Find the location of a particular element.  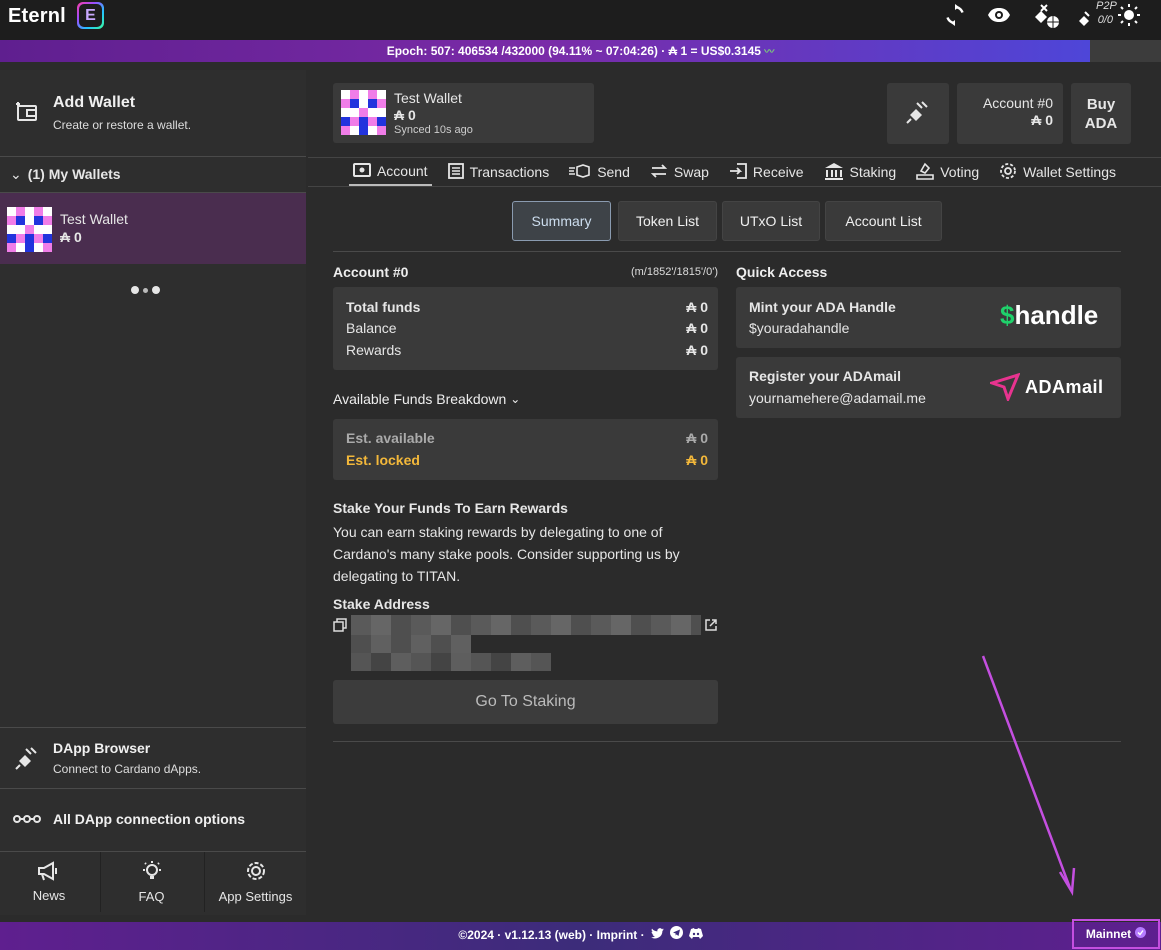

dapp-browser-subtitle: Connect to Cardano dApps. is located at coordinates (127, 769).